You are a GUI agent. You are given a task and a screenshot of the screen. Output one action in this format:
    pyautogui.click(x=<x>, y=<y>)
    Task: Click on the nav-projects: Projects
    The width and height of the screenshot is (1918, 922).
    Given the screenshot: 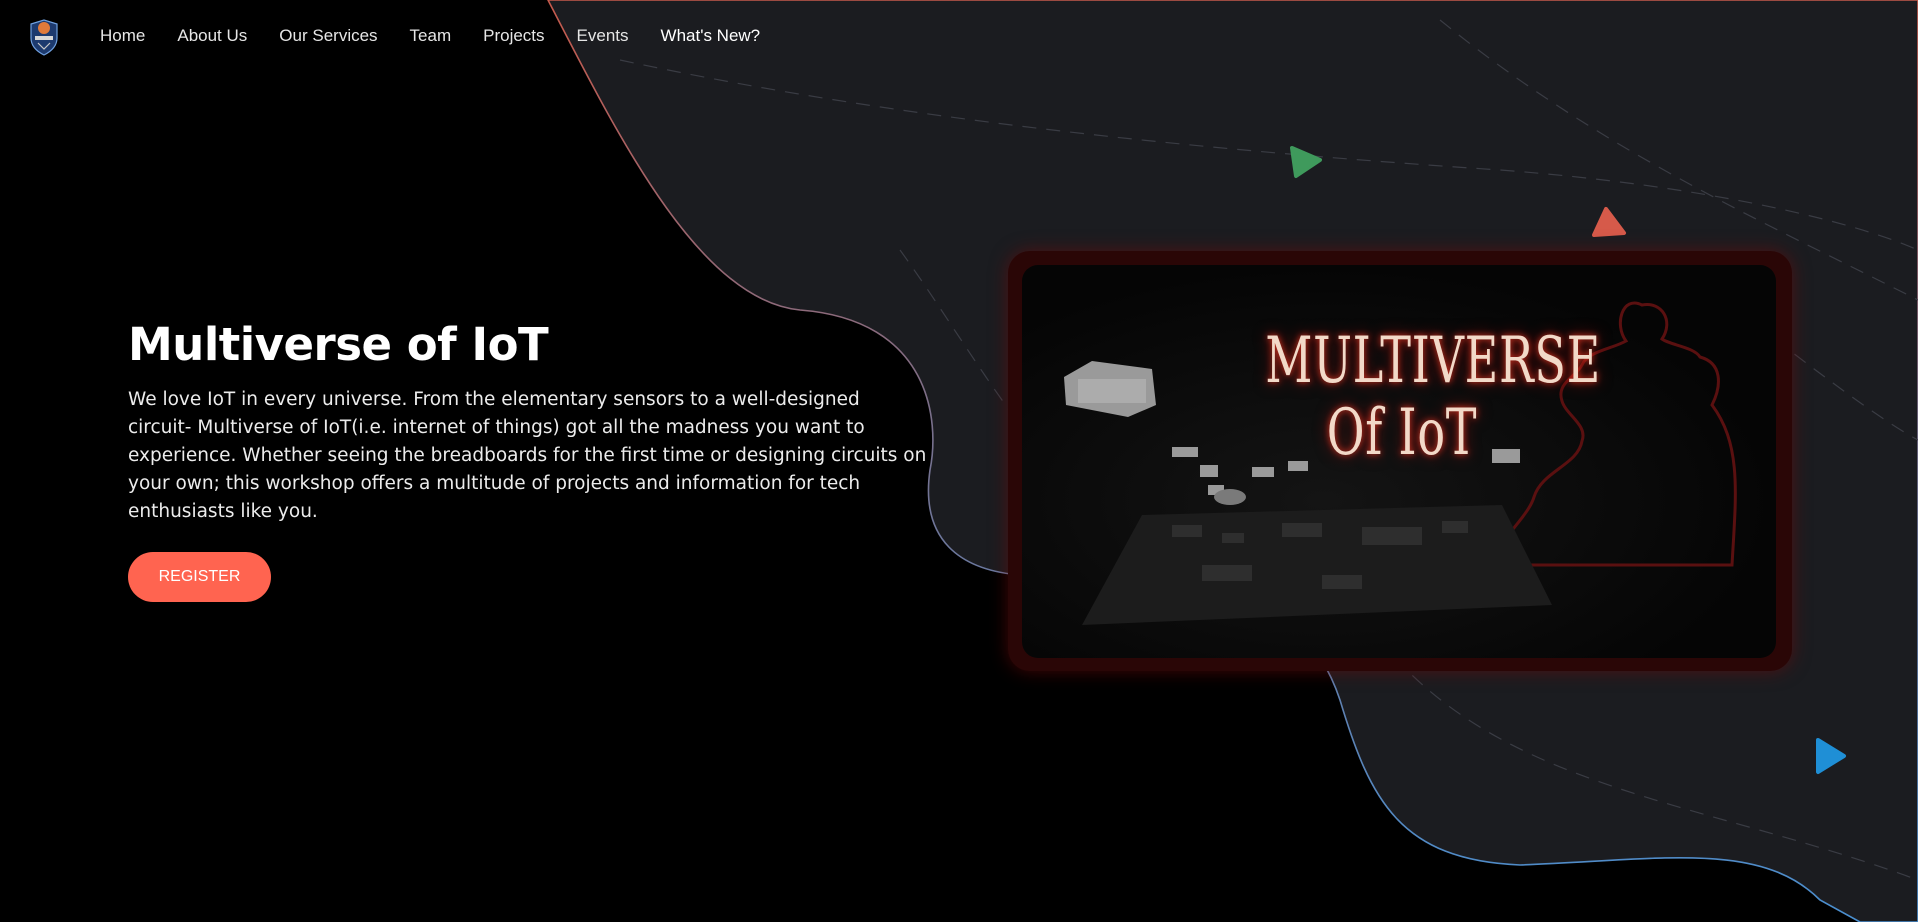 What is the action you would take?
    pyautogui.click(x=513, y=36)
    